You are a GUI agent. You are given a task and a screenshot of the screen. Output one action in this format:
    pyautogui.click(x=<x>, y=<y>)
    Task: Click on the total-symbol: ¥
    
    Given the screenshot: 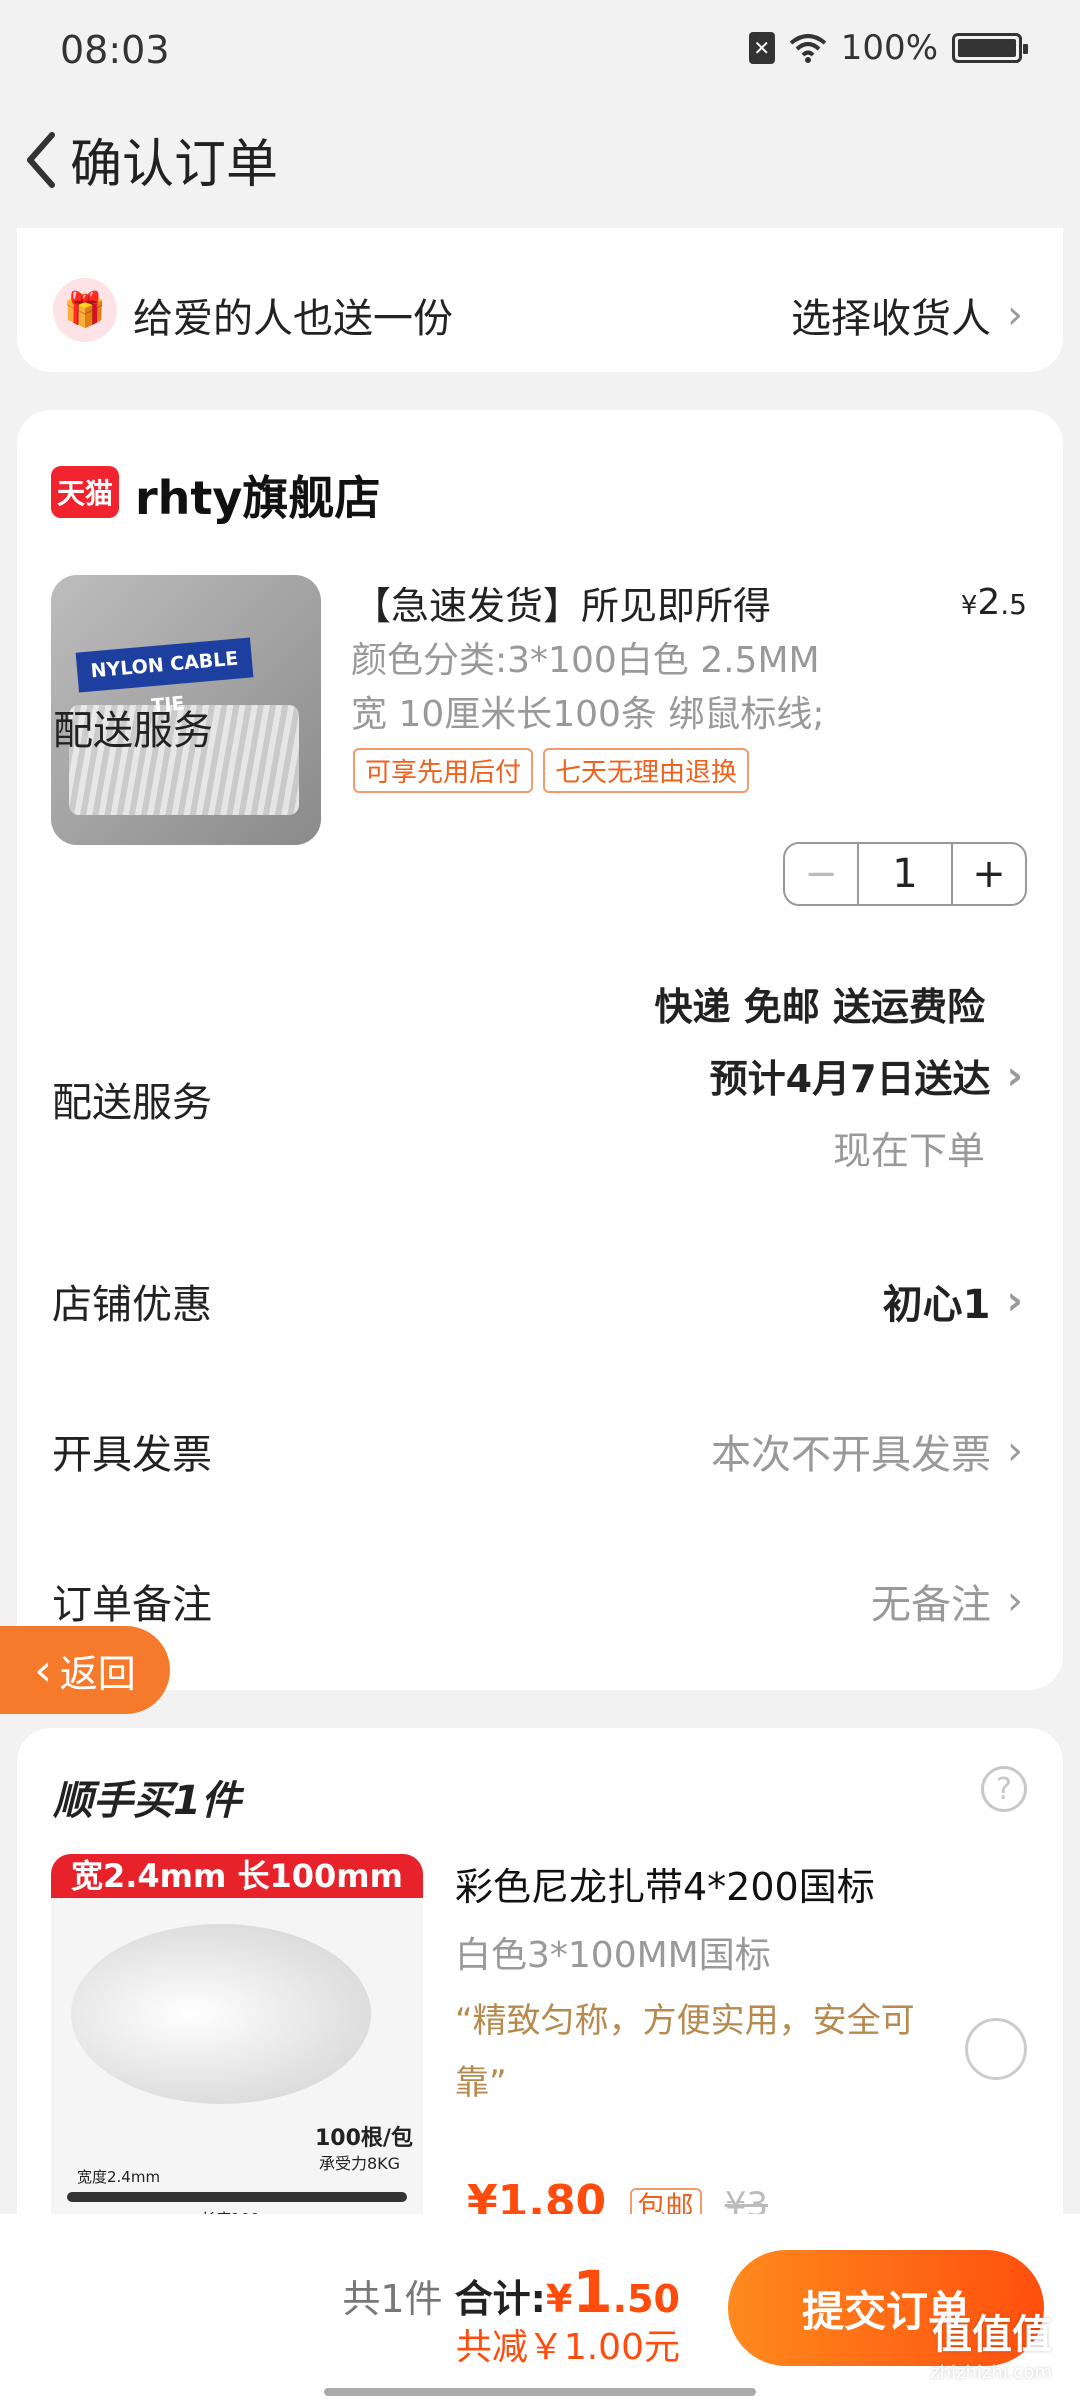 What is the action you would take?
    pyautogui.click(x=559, y=2299)
    